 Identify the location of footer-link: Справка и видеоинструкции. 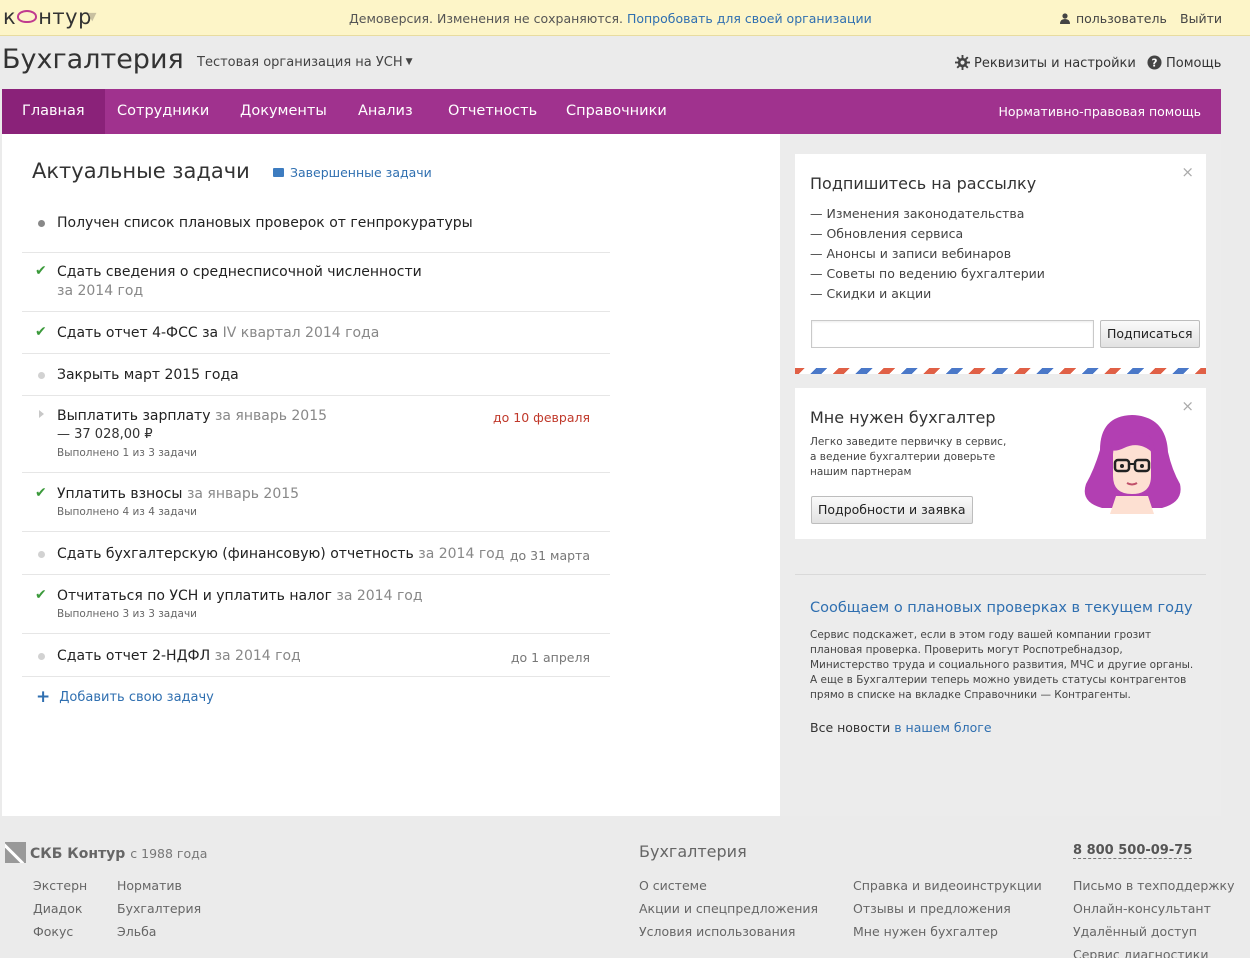
(947, 885).